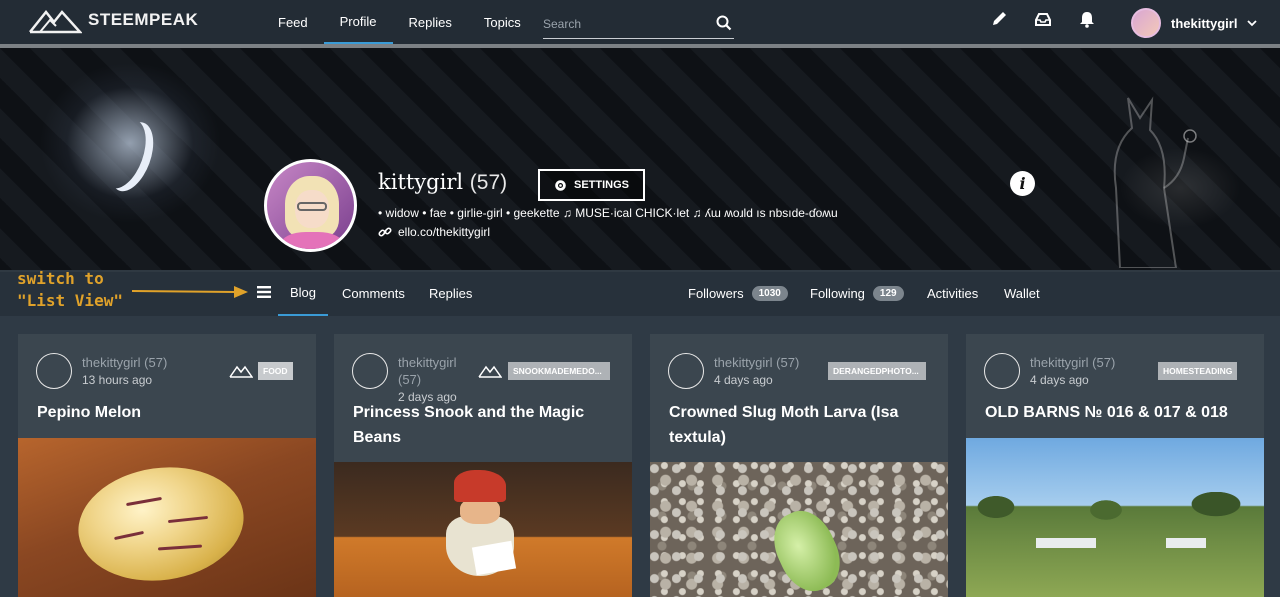 The width and height of the screenshot is (1280, 597). I want to click on search-icon, so click(724, 23).